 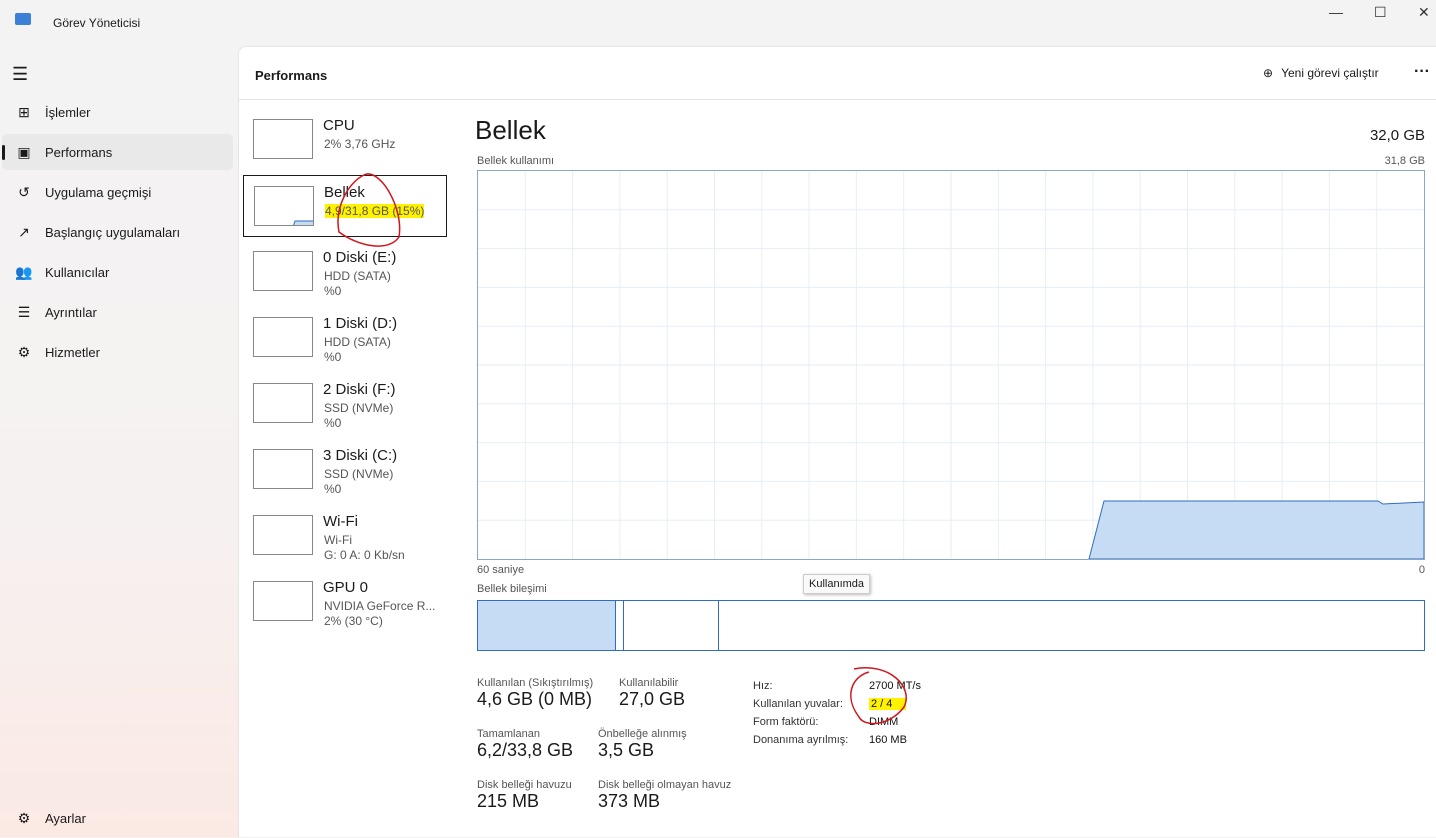 I want to click on speed-label: Hız:, so click(x=763, y=686).